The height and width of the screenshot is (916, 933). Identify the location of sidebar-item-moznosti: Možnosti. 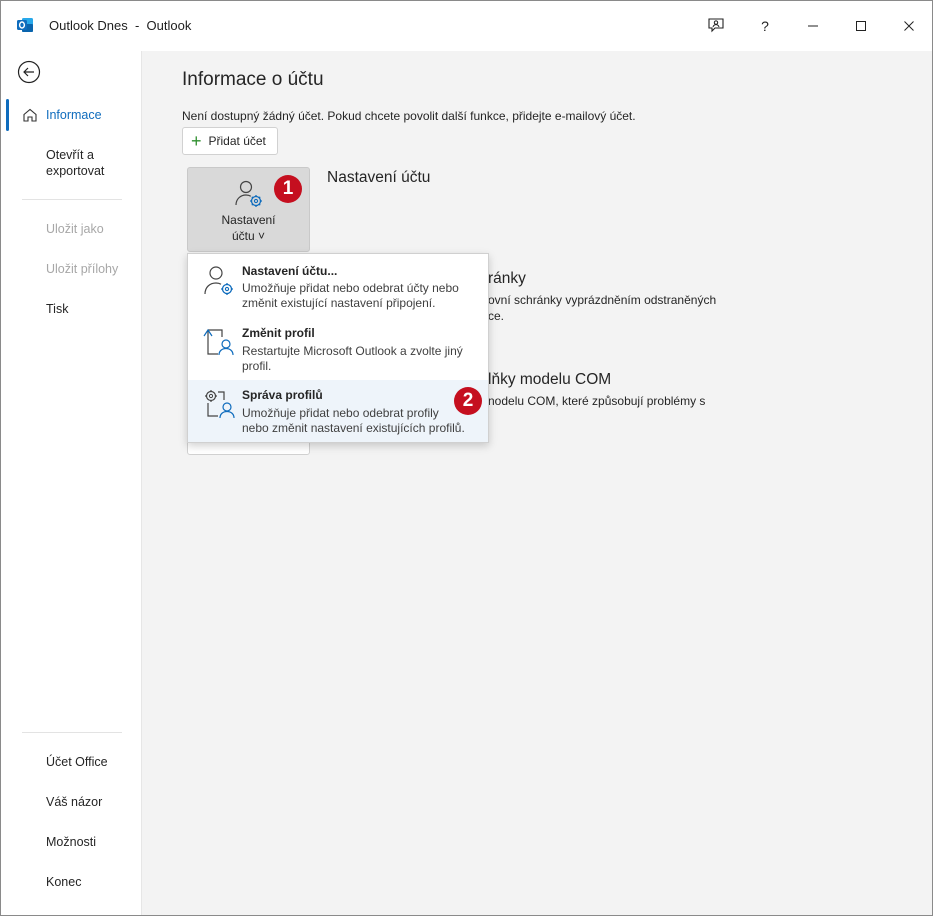
(71, 842).